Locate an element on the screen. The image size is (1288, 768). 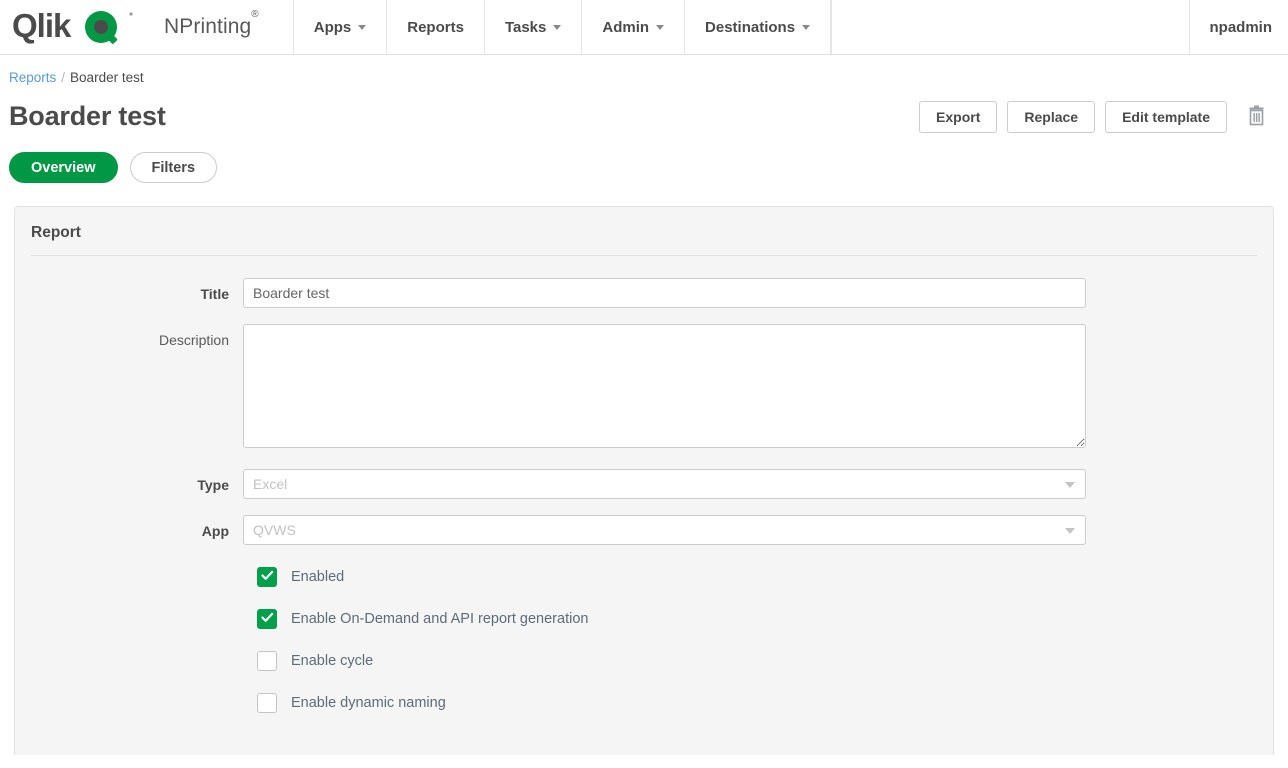
nav-item-admin: Admin is located at coordinates (632, 27).